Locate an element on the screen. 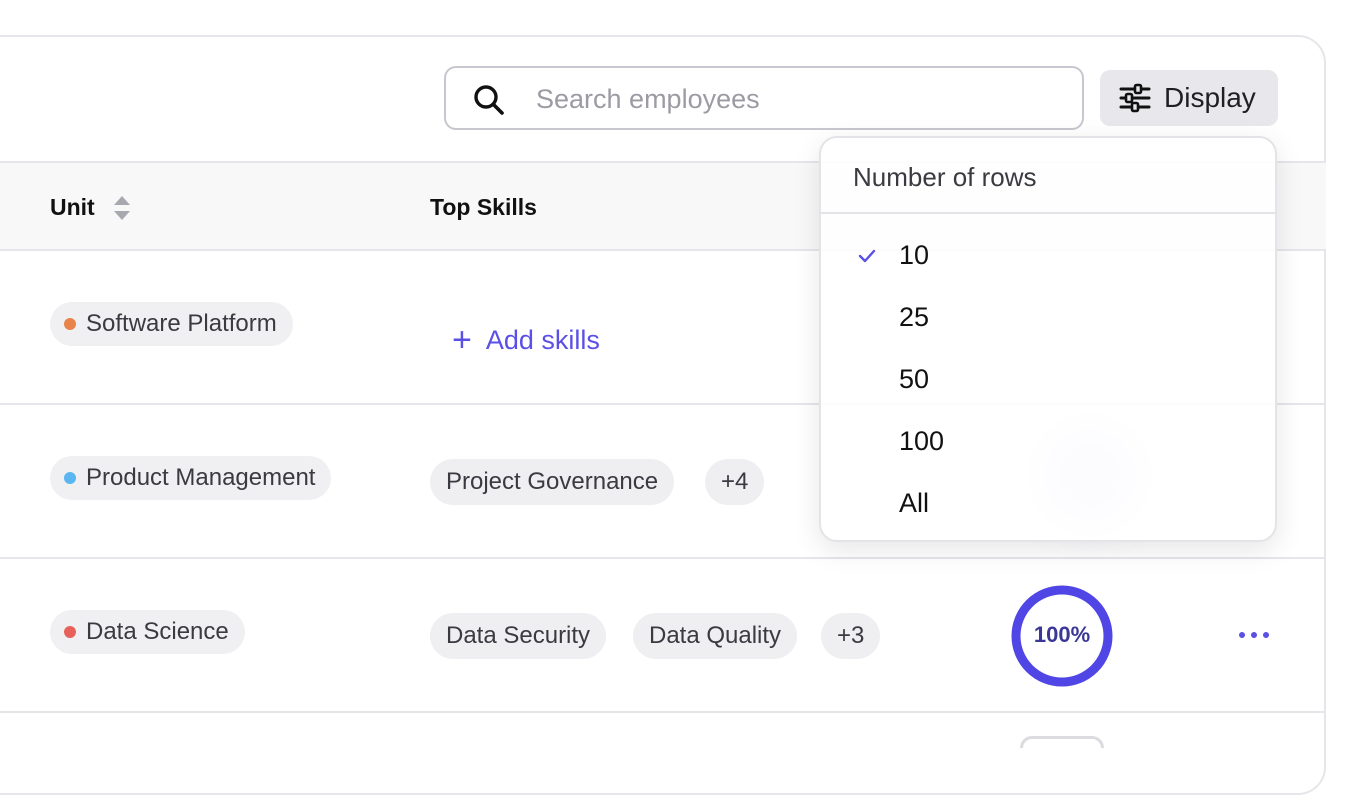  unit-badge: Data Science is located at coordinates (147, 632).